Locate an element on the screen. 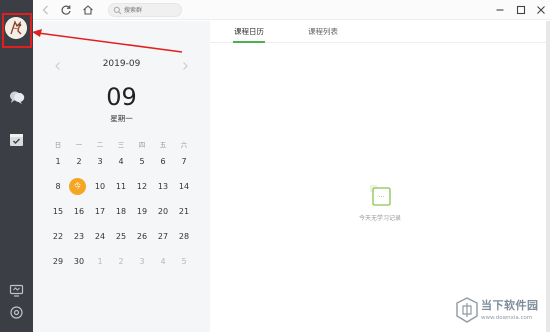 The height and width of the screenshot is (332, 550). active-tab-indicator is located at coordinates (249, 42).